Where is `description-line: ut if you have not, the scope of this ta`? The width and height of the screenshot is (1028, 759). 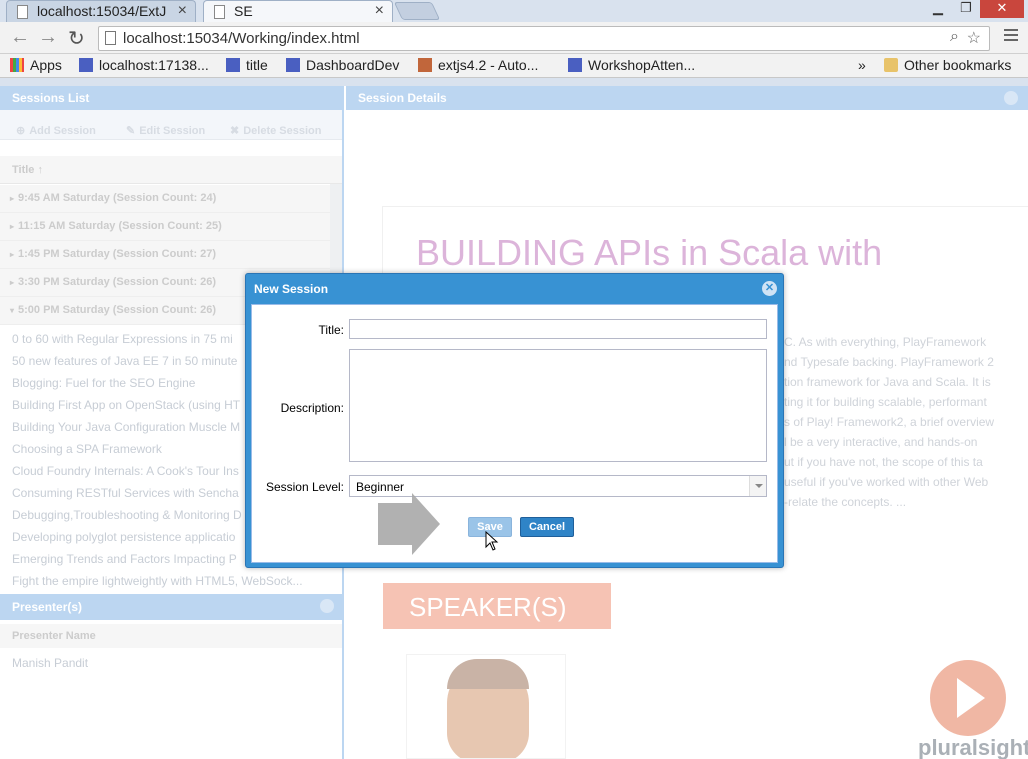
description-line: ut if you have not, the scope of this ta is located at coordinates (883, 462).